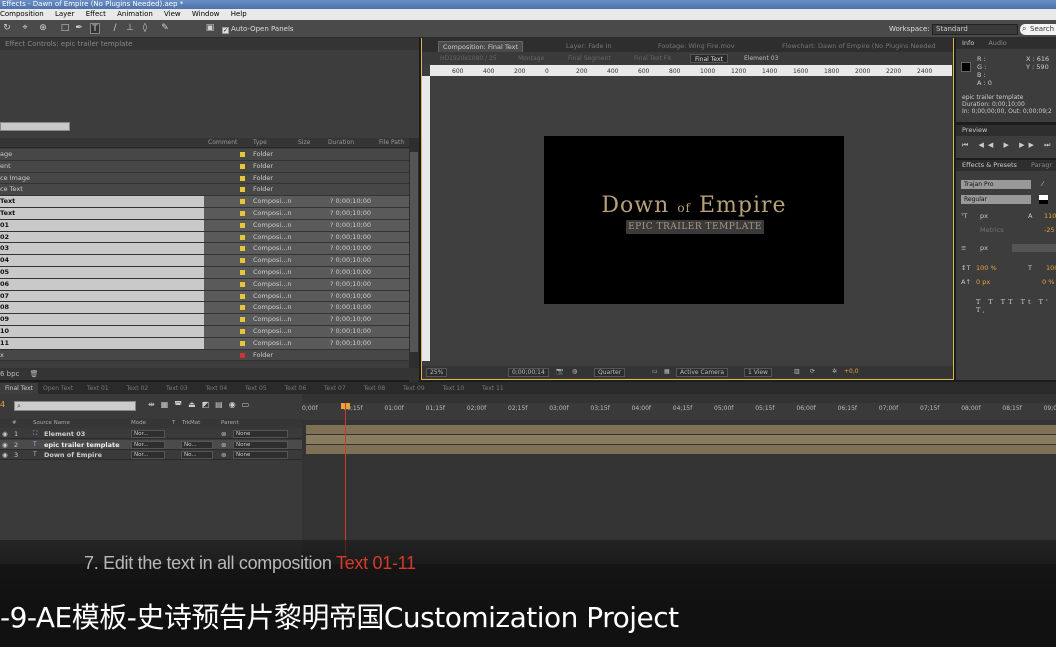 The image size is (1056, 647). What do you see at coordinates (797, 372) in the screenshot?
I see `toggle-pixel-icon: ▥` at bounding box center [797, 372].